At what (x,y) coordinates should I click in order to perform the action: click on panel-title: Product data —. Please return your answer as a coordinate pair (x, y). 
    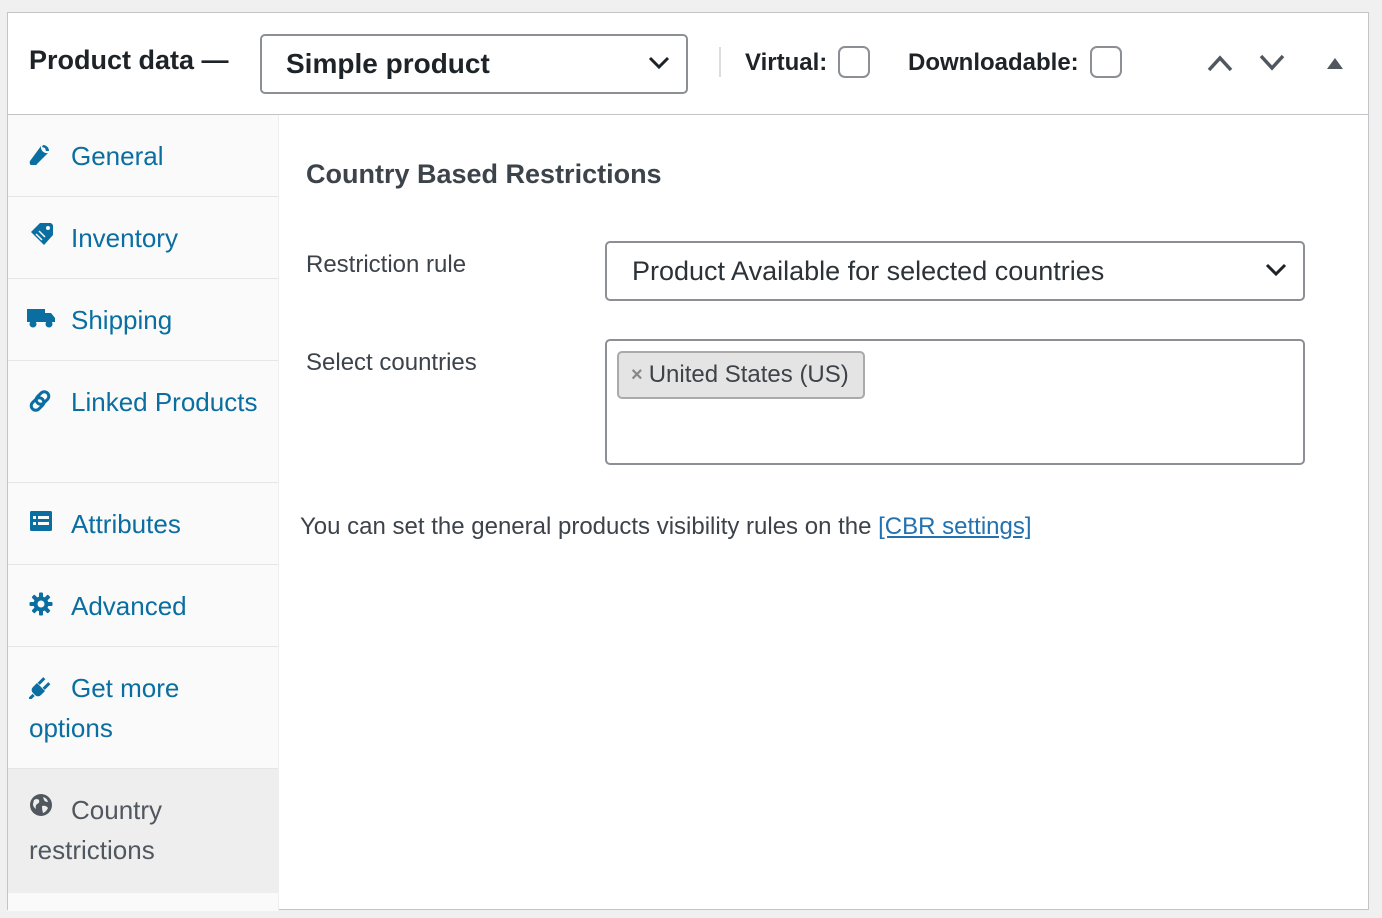
    Looking at the image, I should click on (129, 60).